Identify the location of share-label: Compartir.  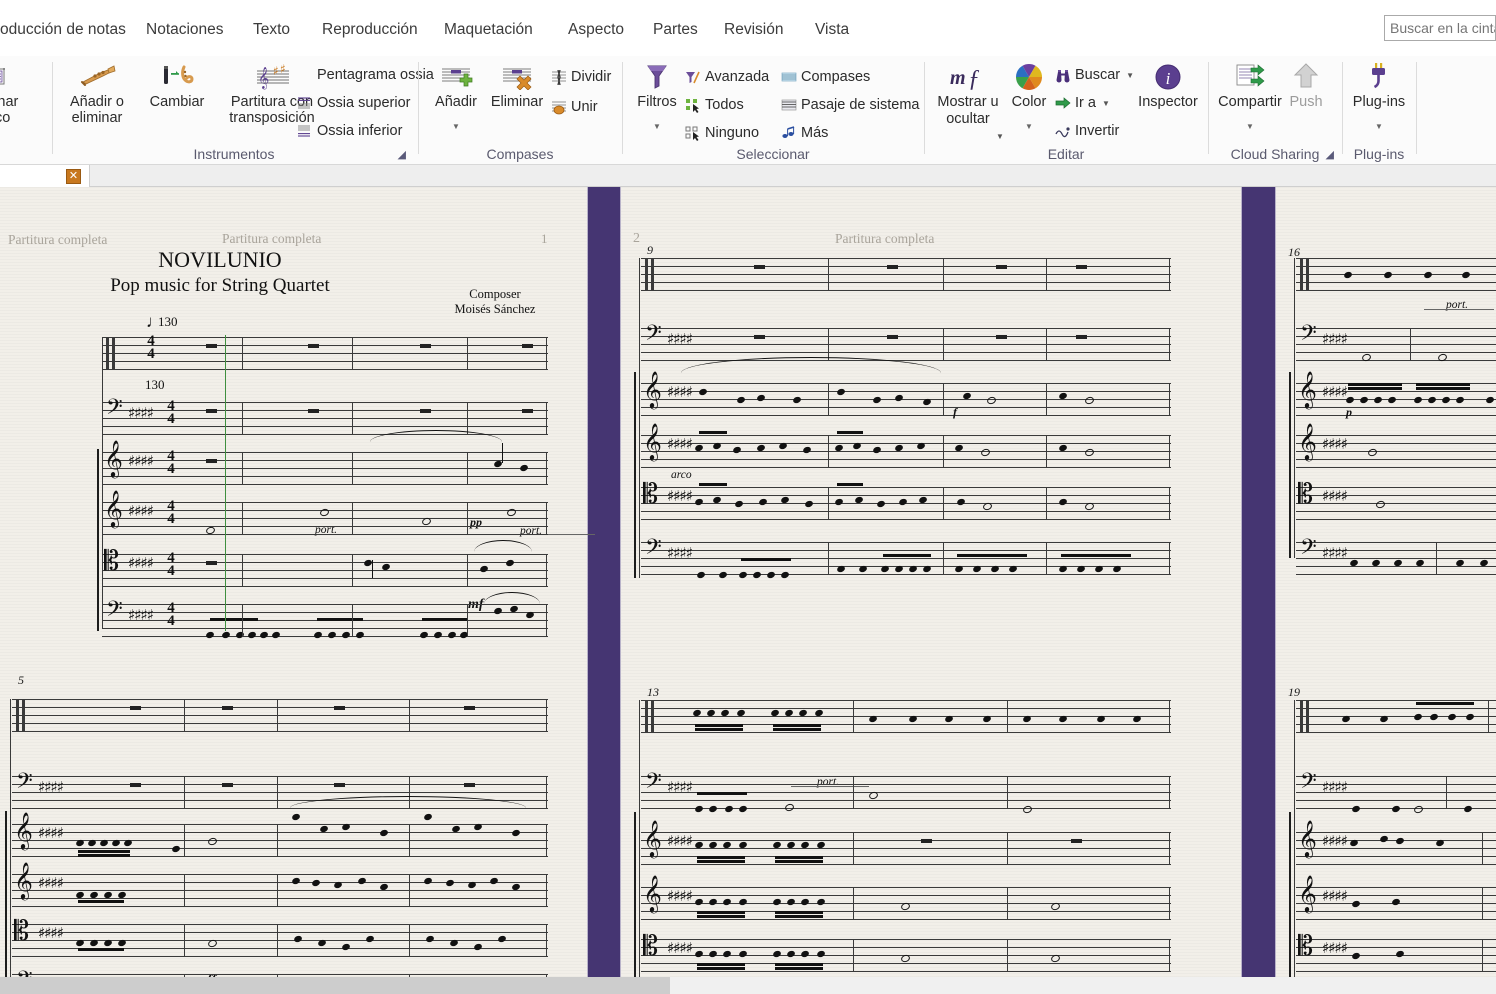
(1250, 102).